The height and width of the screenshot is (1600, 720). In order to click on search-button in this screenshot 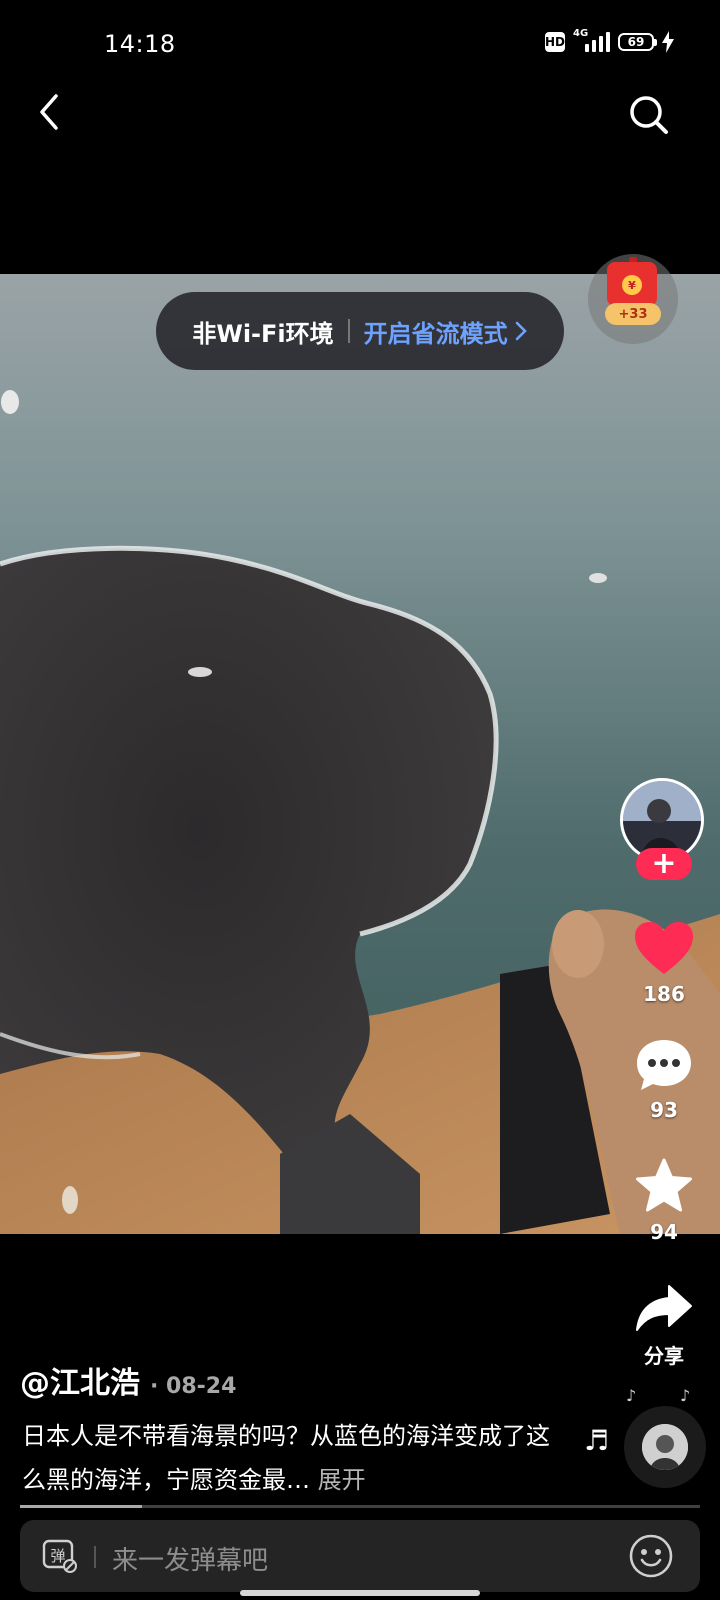, I will do `click(649, 115)`.